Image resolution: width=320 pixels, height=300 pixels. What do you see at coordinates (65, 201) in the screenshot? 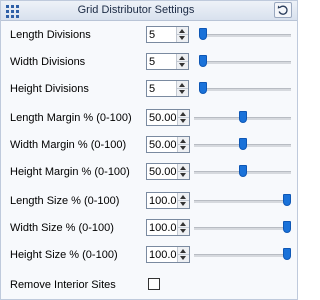
I see `field-label: Length Size % (0-100)` at bounding box center [65, 201].